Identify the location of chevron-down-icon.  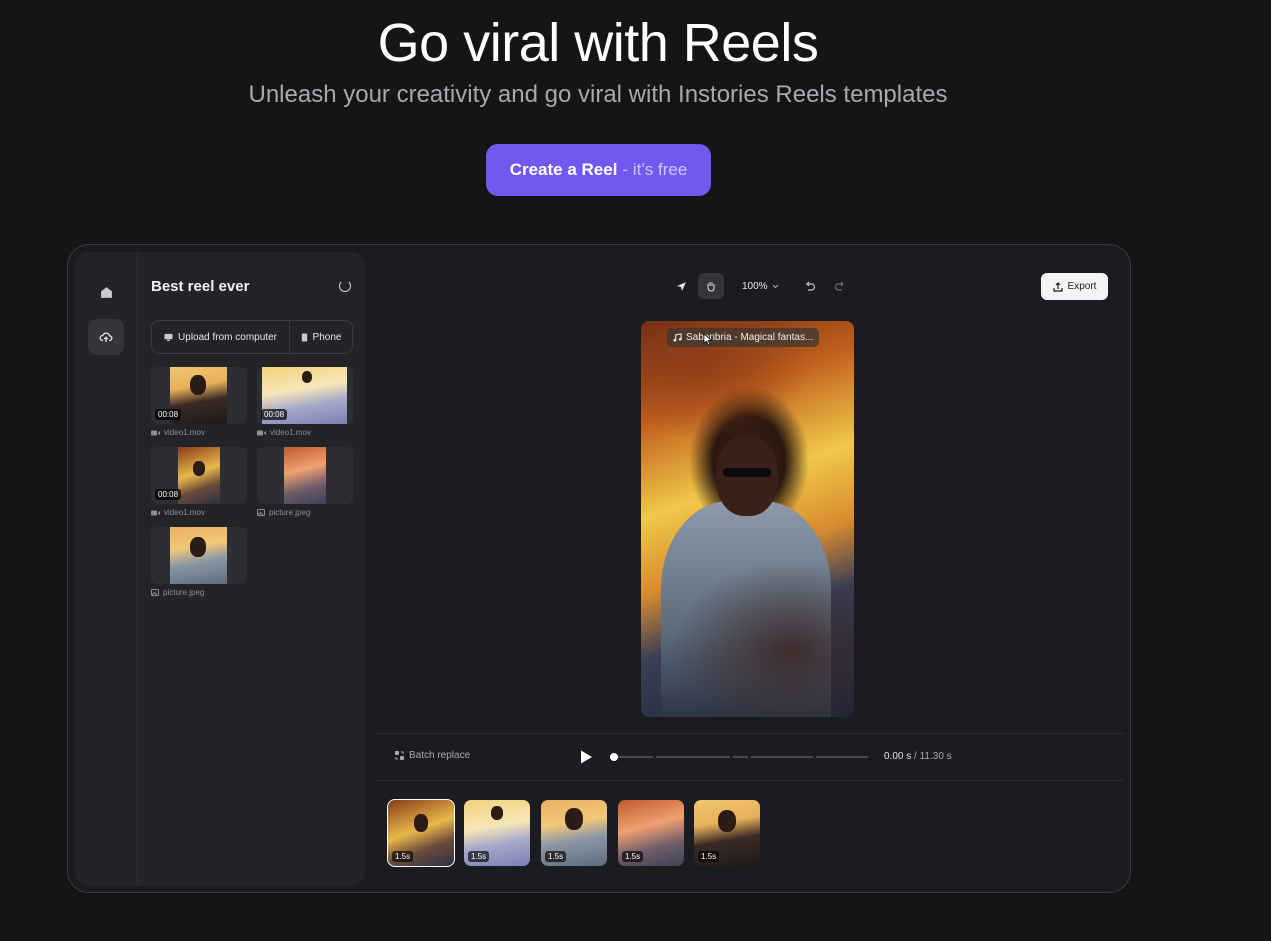
(775, 286).